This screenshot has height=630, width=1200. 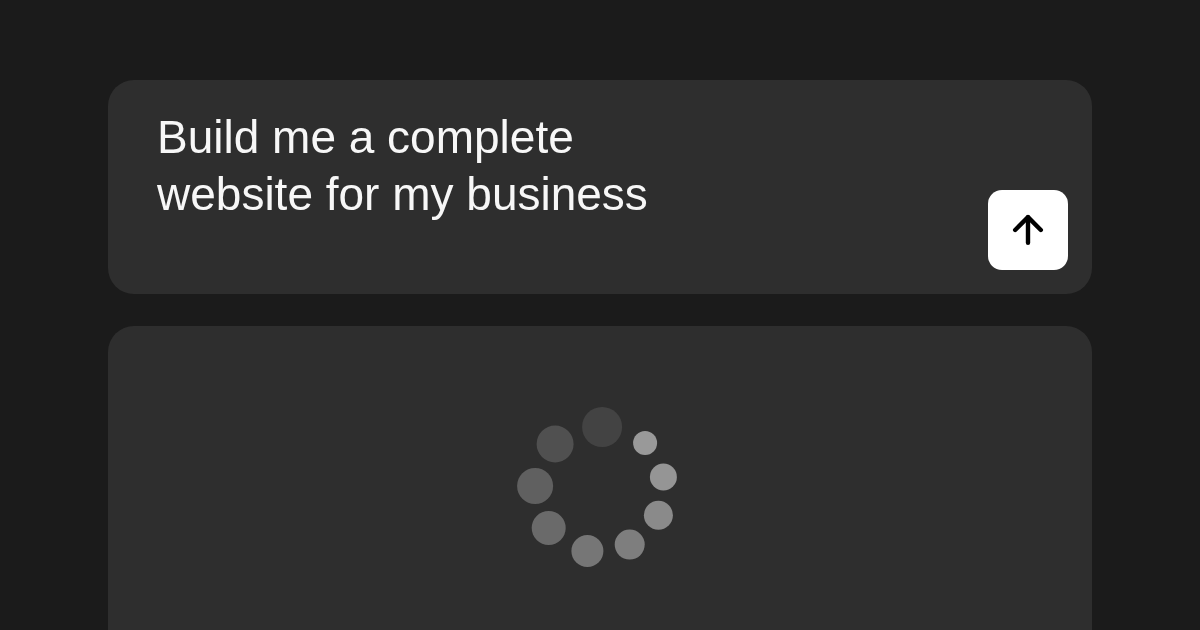 I want to click on send-button, so click(x=1028, y=230).